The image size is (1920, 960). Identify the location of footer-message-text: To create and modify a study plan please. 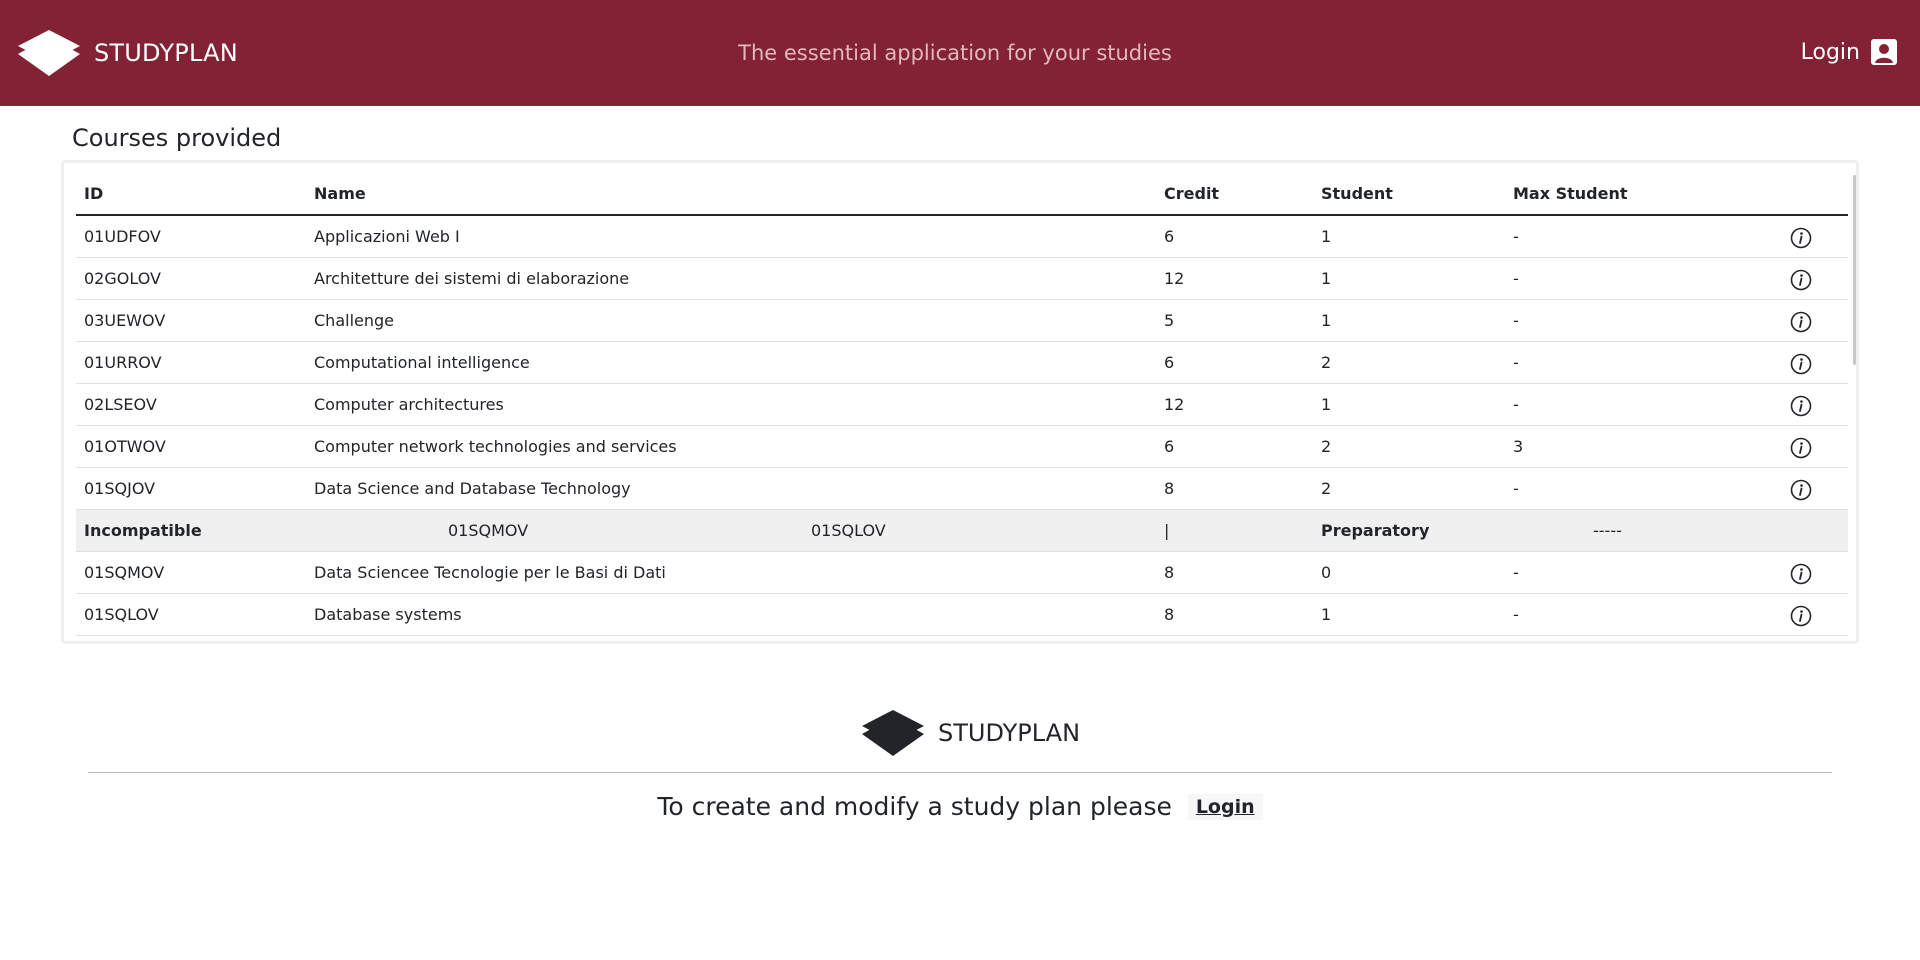
(914, 806).